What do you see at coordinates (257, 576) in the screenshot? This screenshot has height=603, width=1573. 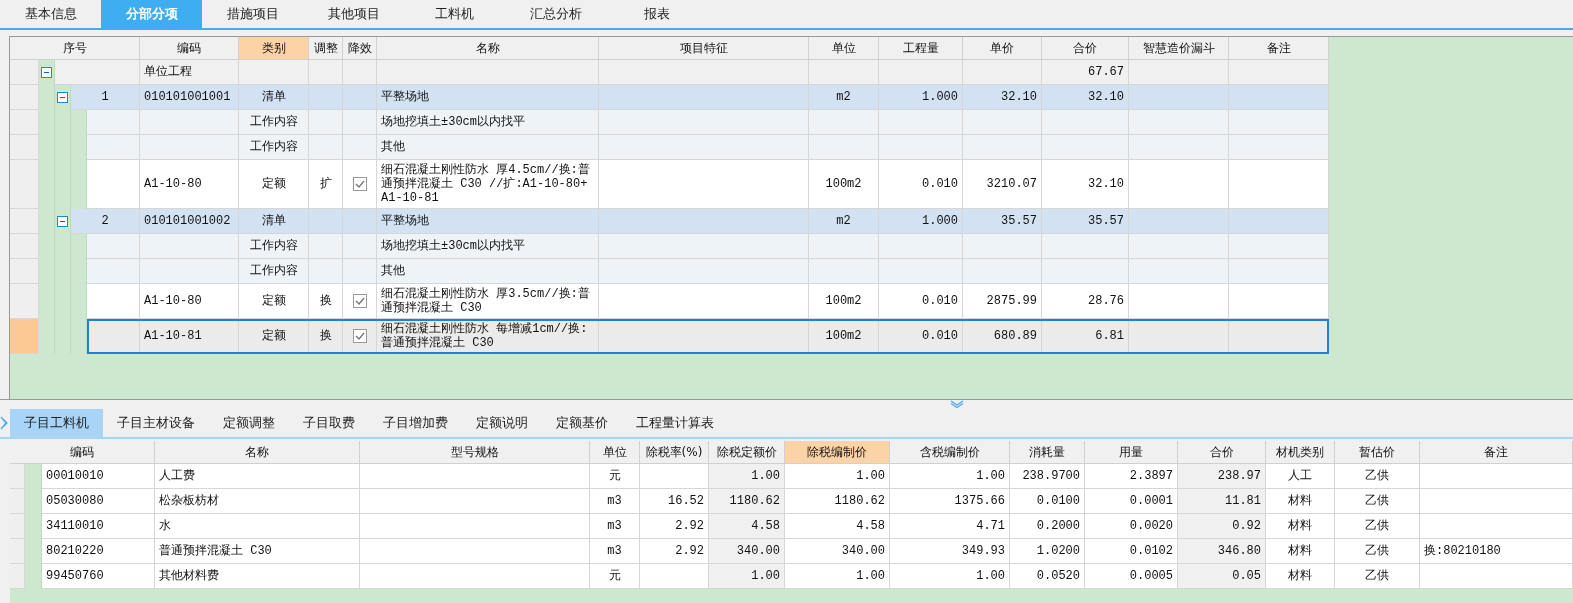 I see `table-cell: 其他材料费` at bounding box center [257, 576].